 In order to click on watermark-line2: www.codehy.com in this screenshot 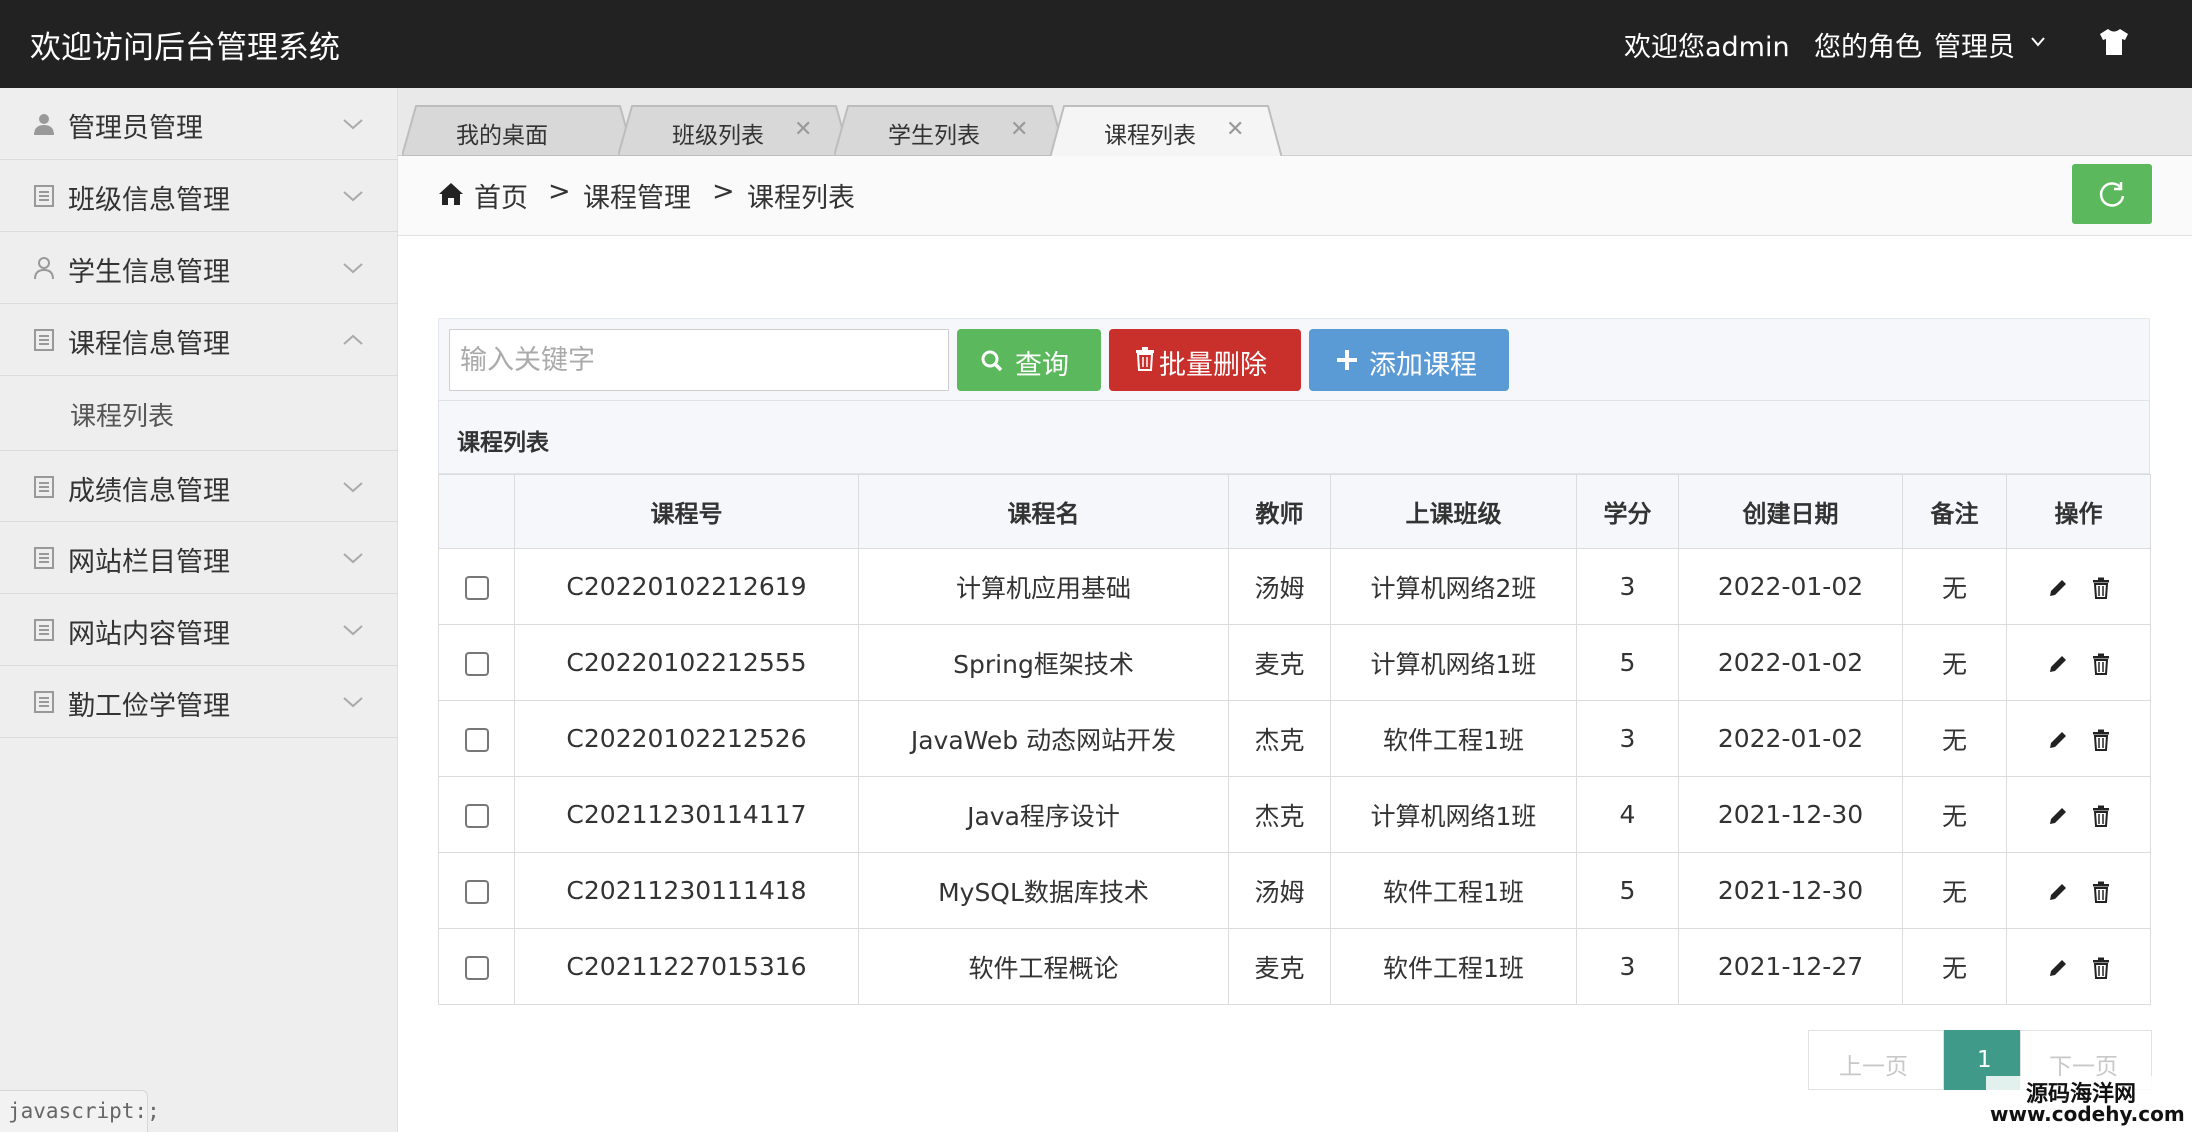, I will do `click(2087, 1114)`.